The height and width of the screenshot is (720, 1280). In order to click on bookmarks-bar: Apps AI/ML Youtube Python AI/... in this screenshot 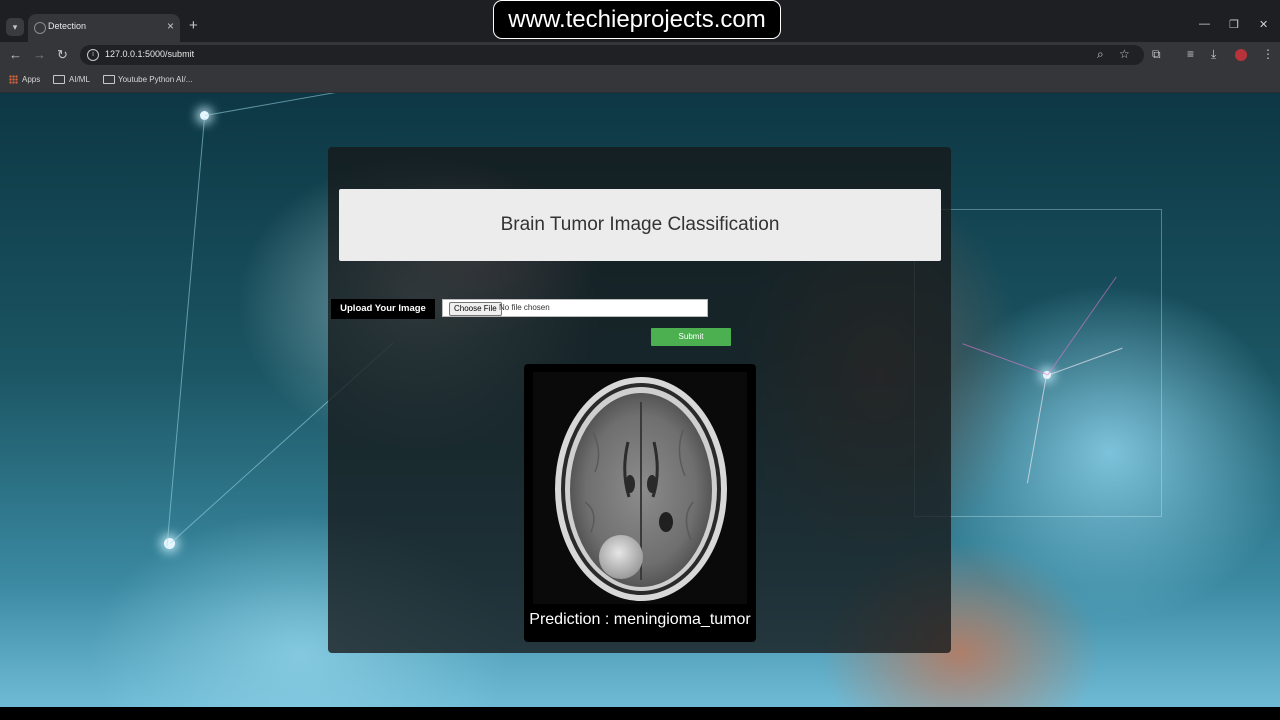, I will do `click(640, 80)`.